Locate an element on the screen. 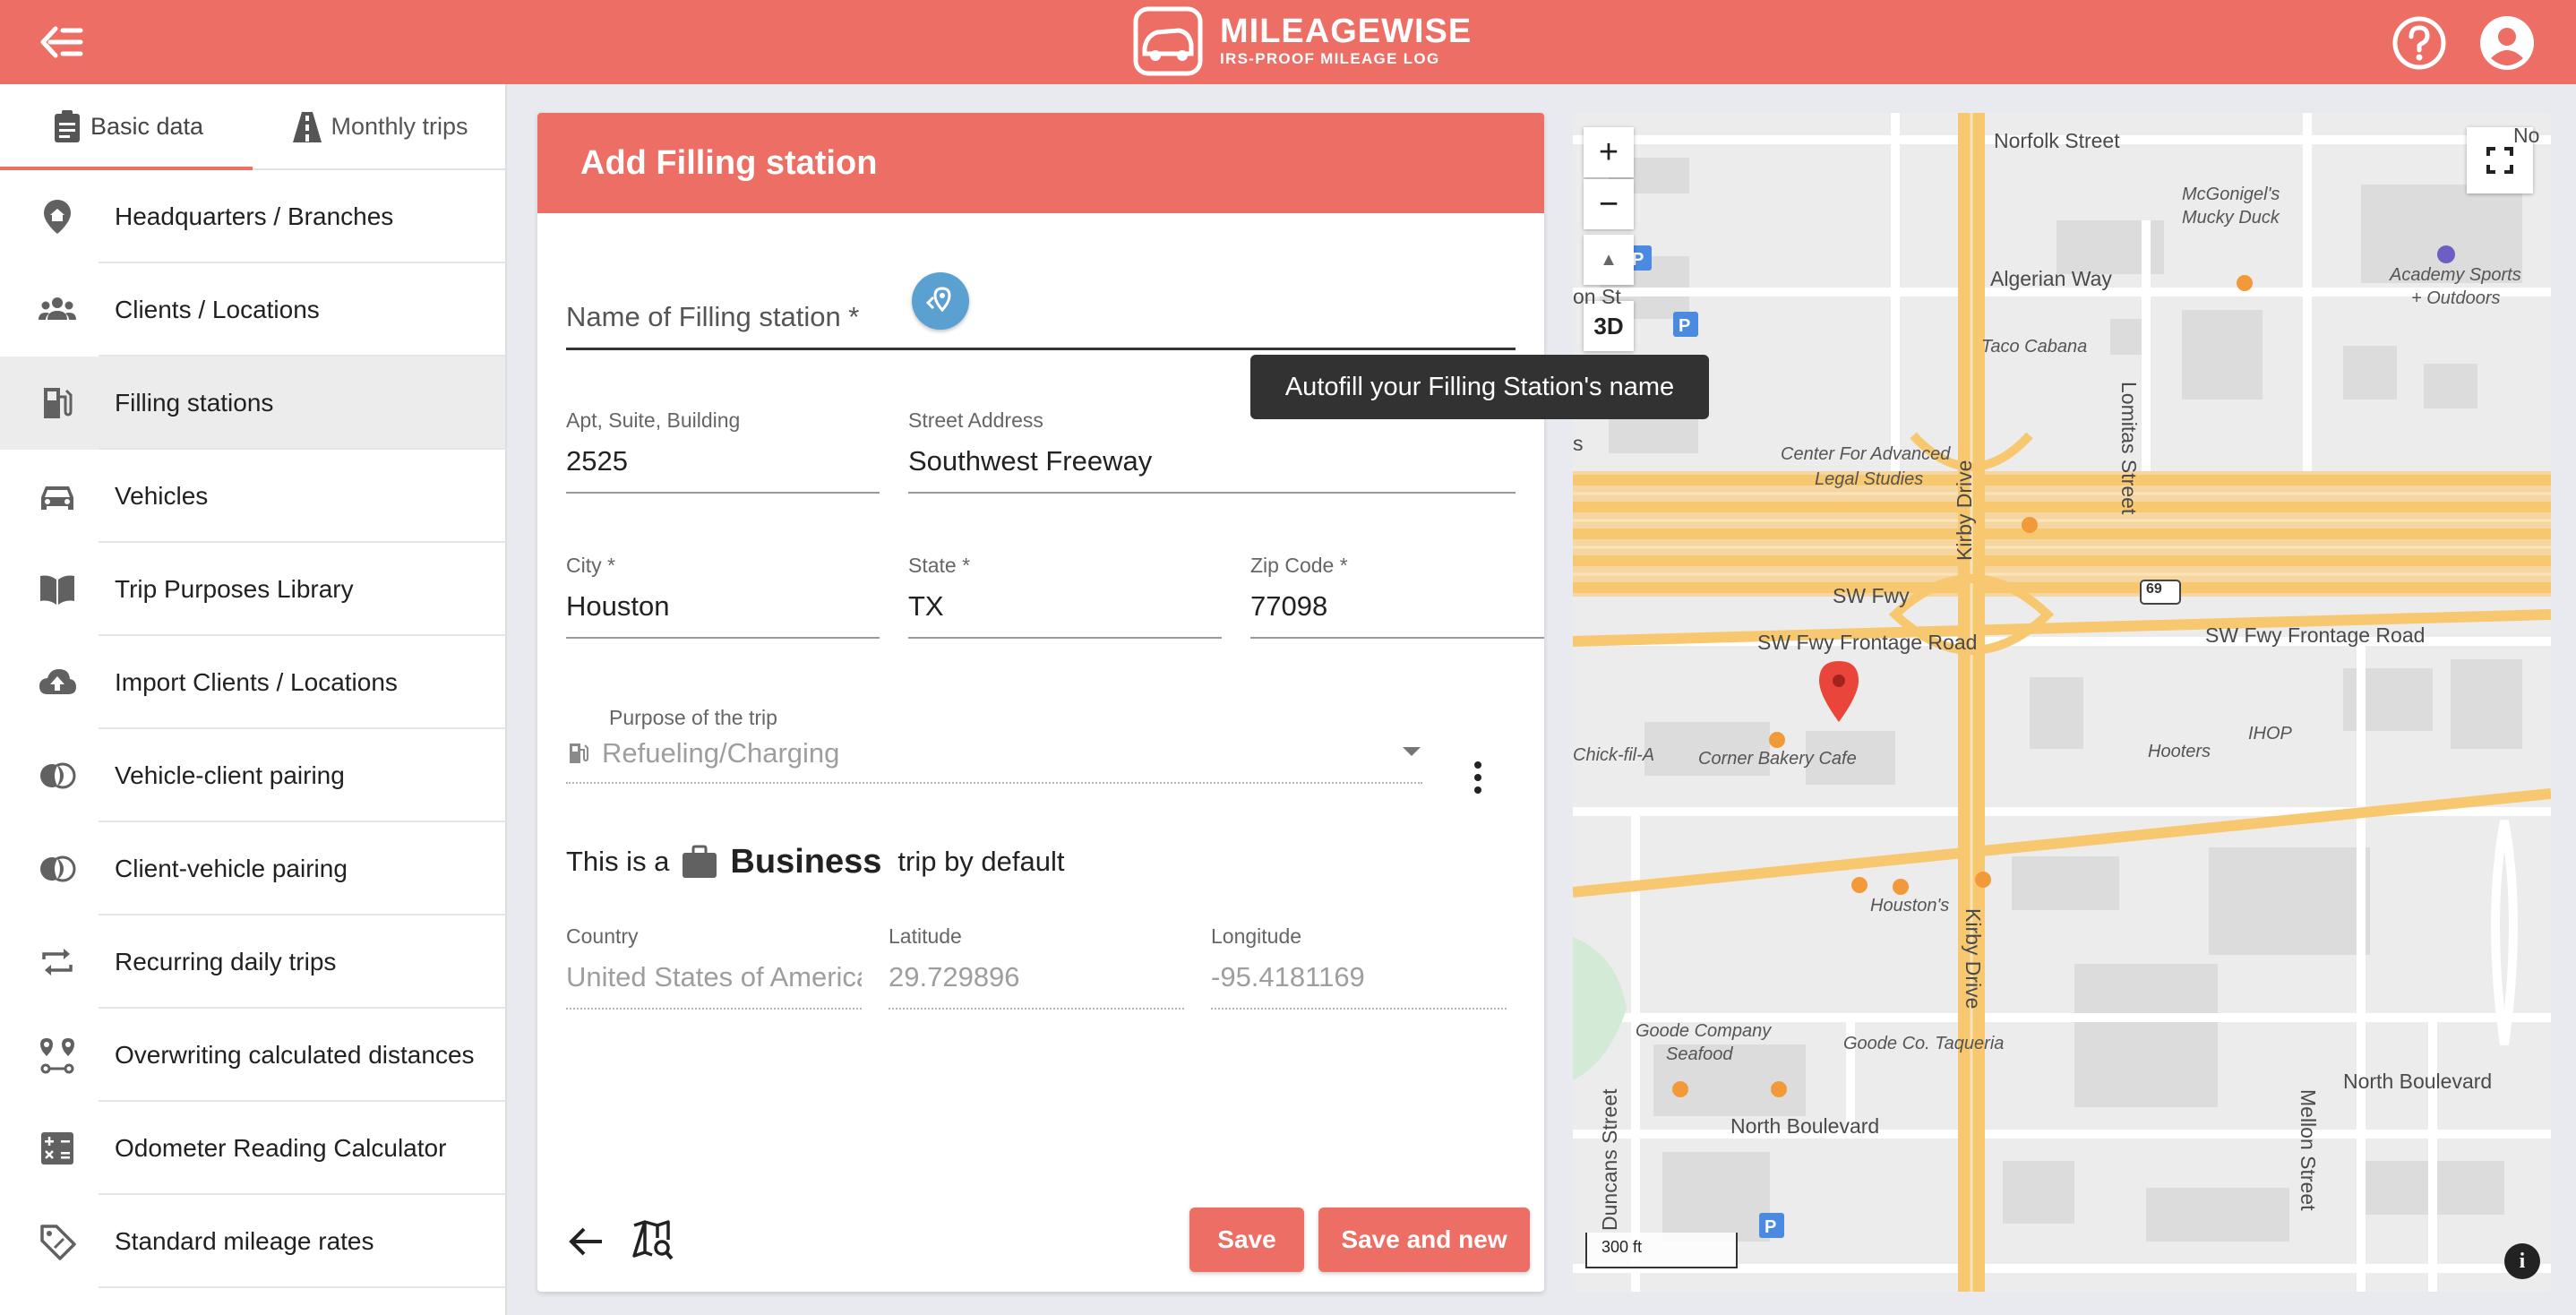  sidebar-item-label: Client-vehicle pairing is located at coordinates (231, 868).